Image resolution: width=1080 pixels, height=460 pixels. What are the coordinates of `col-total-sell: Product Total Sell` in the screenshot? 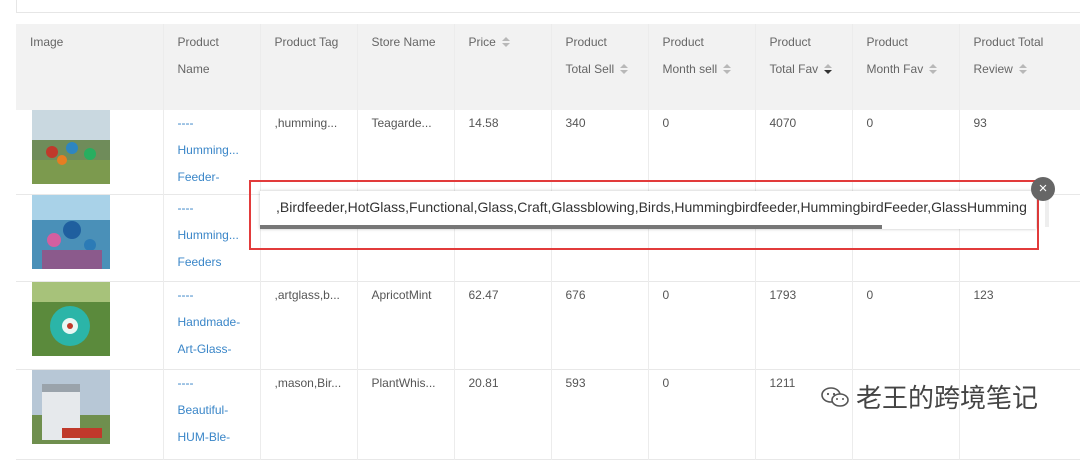 It's located at (600, 67).